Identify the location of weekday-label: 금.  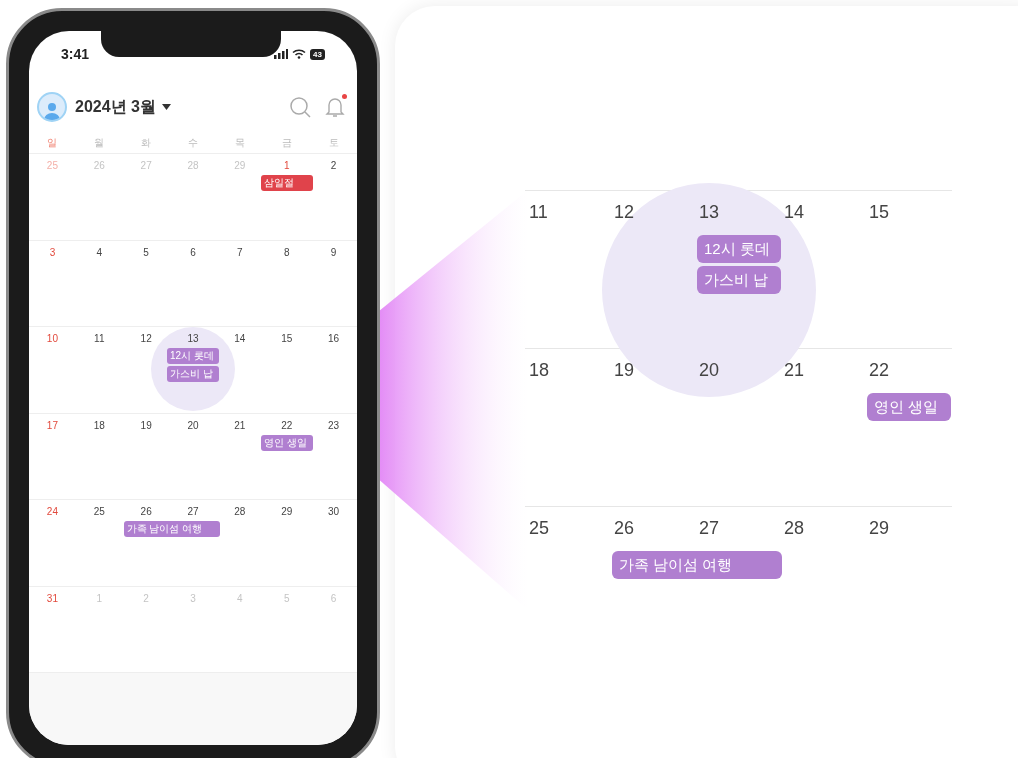
(286, 142).